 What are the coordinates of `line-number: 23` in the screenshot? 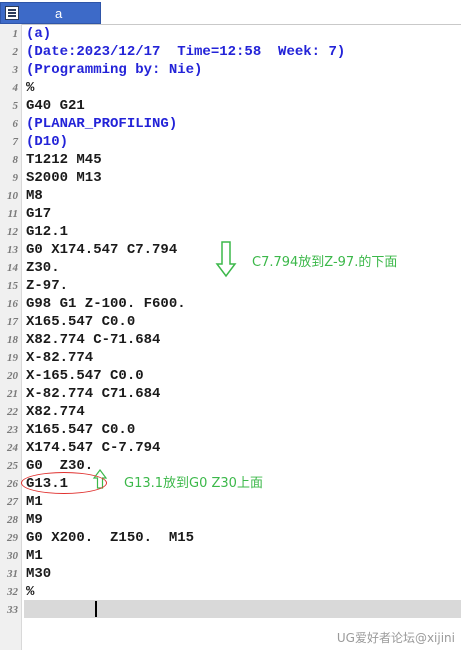 It's located at (12, 430).